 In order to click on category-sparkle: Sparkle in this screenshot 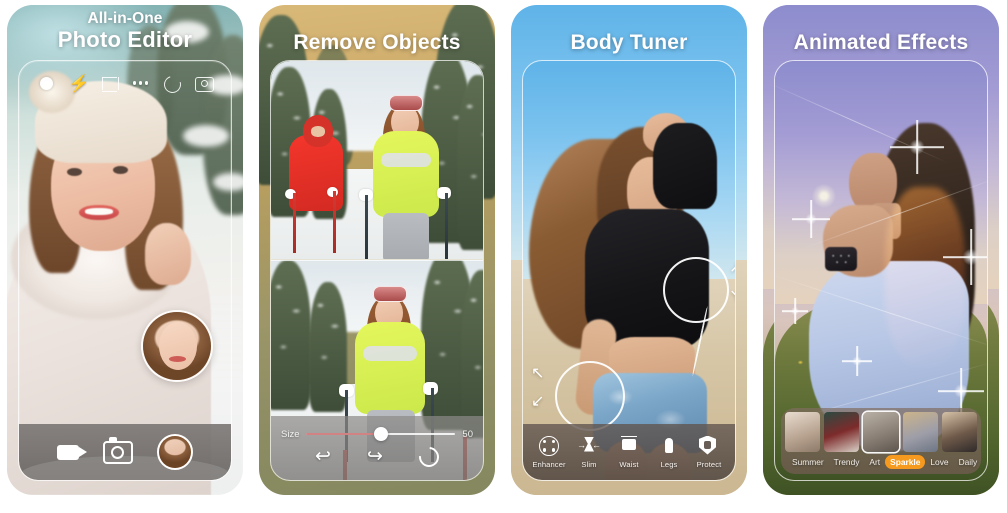, I will do `click(905, 461)`.